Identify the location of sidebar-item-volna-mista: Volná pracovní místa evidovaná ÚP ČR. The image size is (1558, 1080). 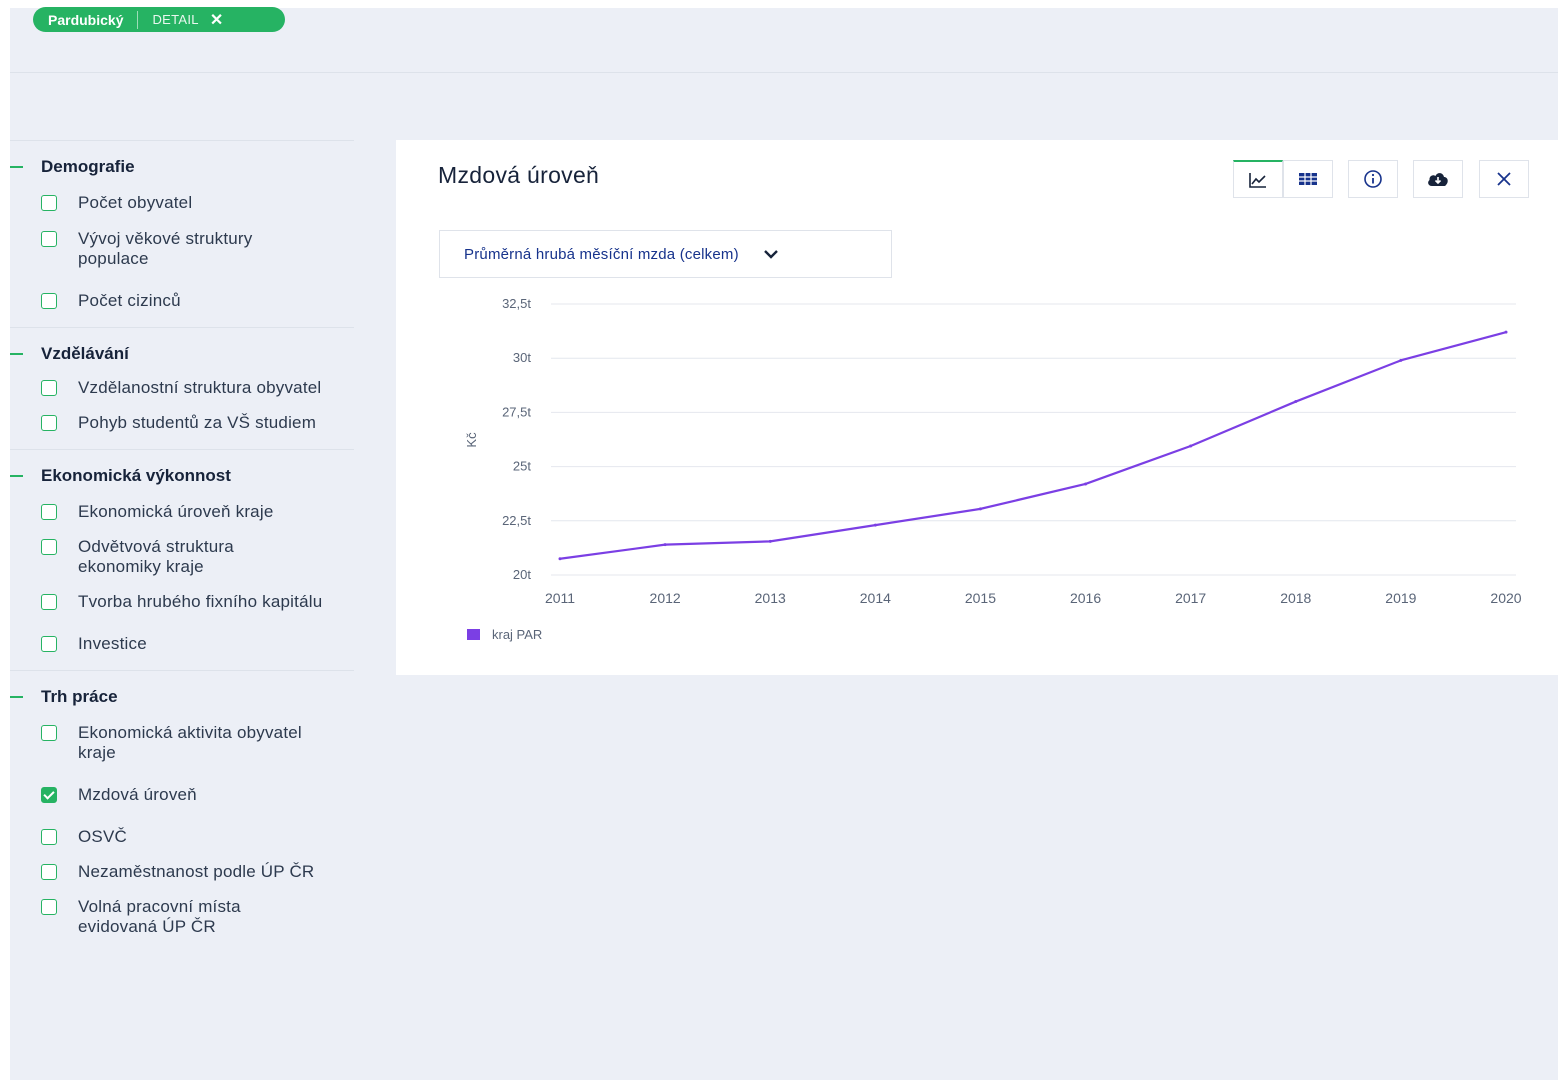
(182, 917).